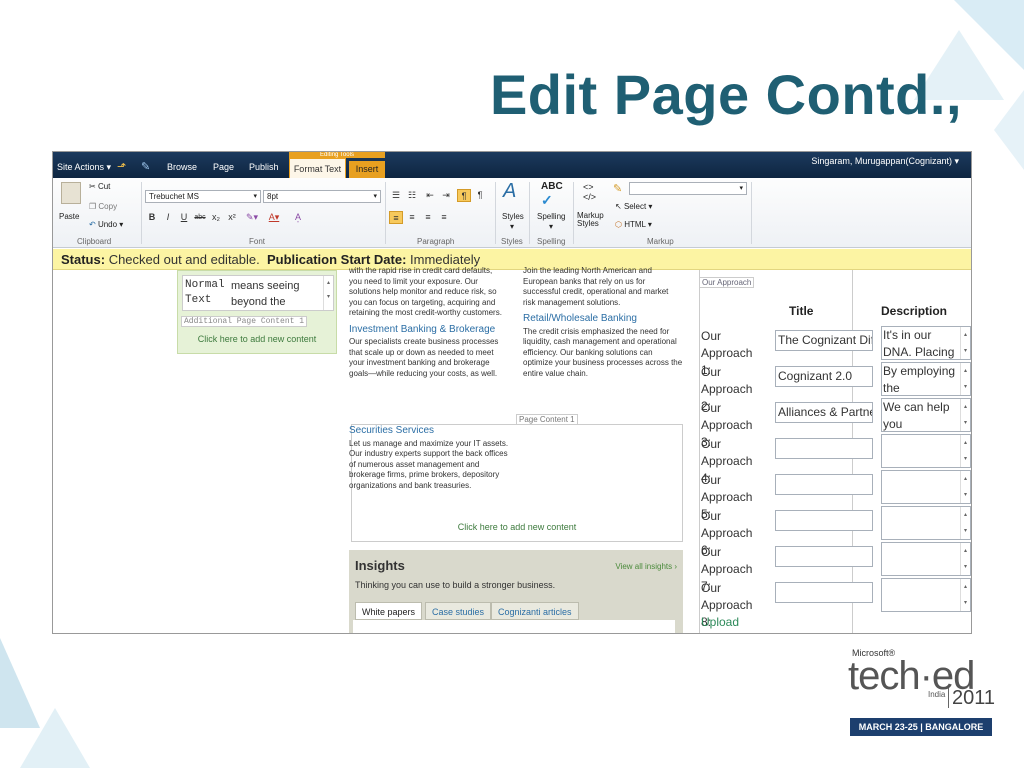 Image resolution: width=1024 pixels, height=768 pixels. I want to click on tab-format-text: Format Text, so click(317, 168).